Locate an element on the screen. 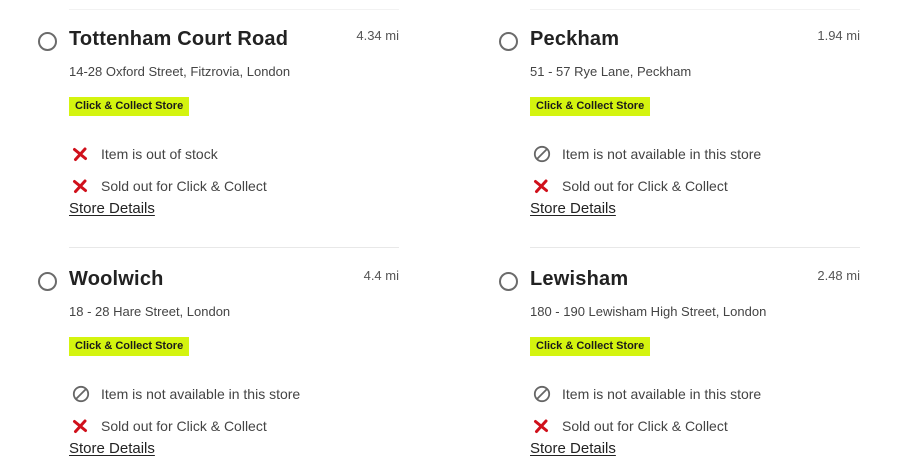  stock-status: Item is out of stock is located at coordinates (143, 154).